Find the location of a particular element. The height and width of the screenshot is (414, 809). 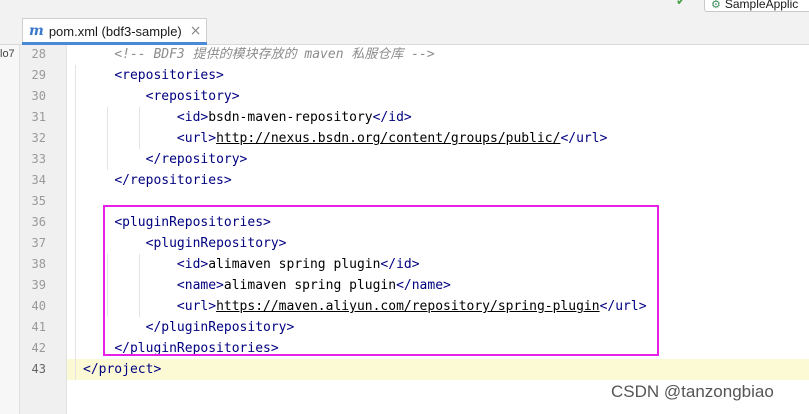

xml-tag: </url> is located at coordinates (584, 138).